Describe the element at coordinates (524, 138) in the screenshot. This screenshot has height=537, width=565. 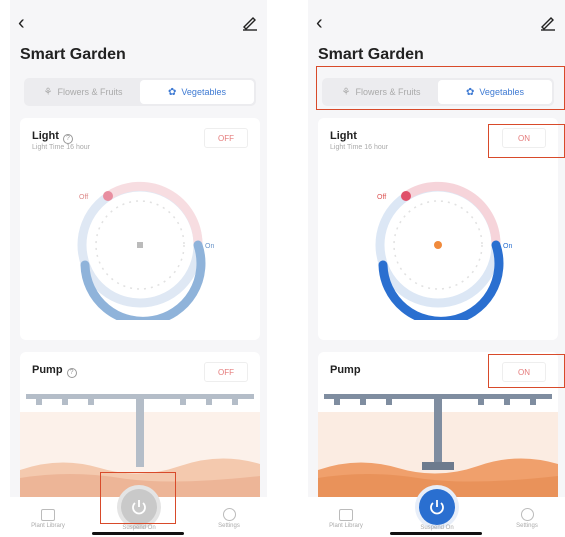
I see `light-switch-button: ON` at that location.